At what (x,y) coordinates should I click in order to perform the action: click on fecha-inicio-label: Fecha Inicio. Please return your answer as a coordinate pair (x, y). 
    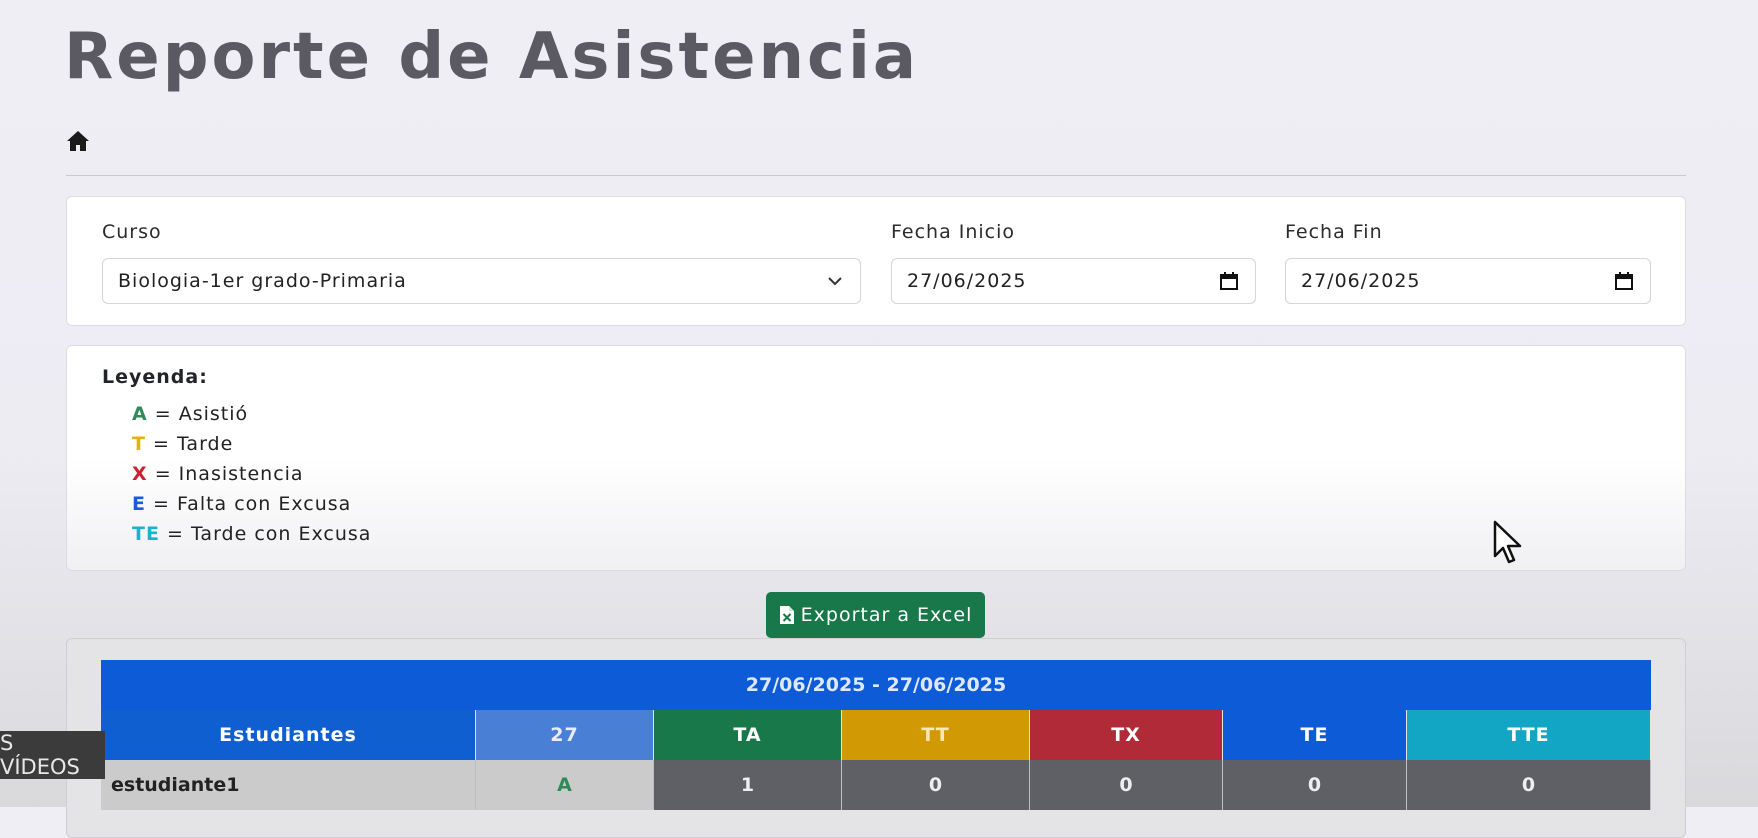
    Looking at the image, I should click on (953, 232).